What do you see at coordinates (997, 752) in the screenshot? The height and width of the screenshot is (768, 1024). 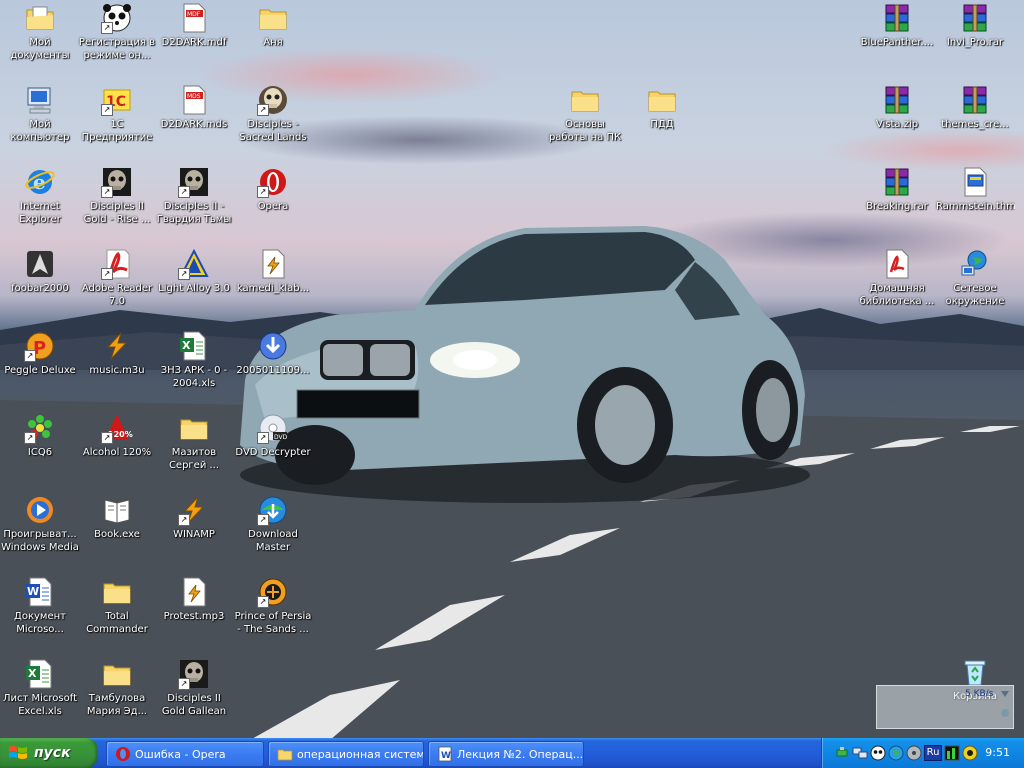 I see `clock: 9:51` at bounding box center [997, 752].